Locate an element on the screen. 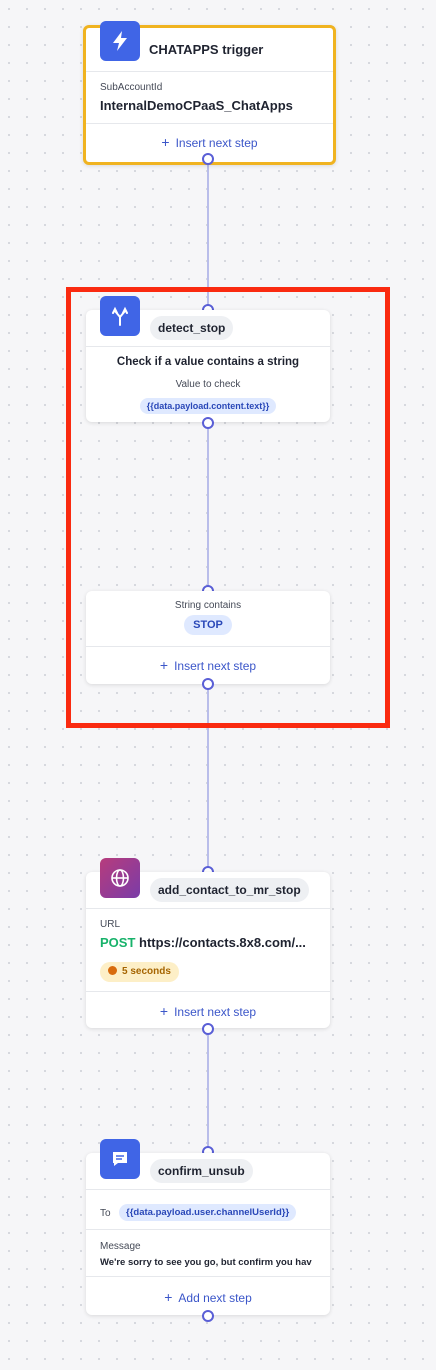  trigger-title: CHATAPPS trigger is located at coordinates (206, 49).